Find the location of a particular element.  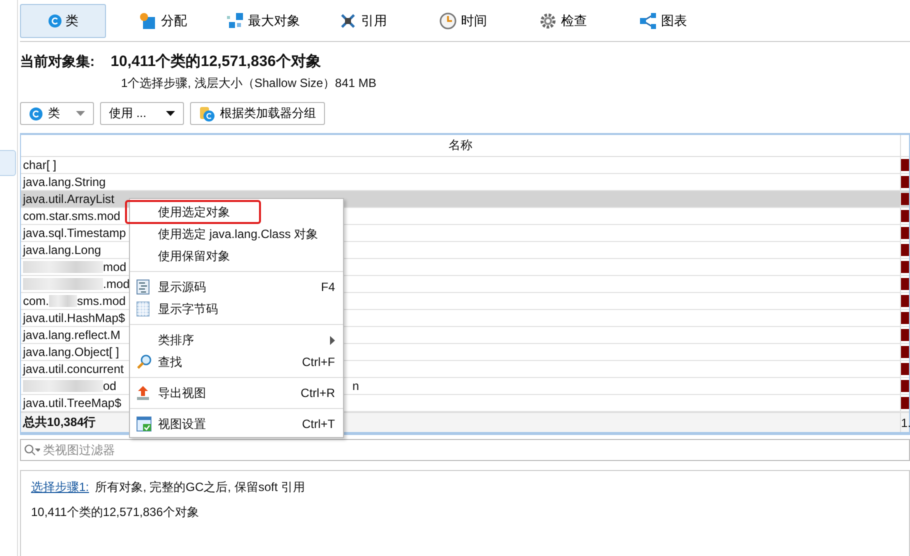

gear-icon is located at coordinates (548, 21).